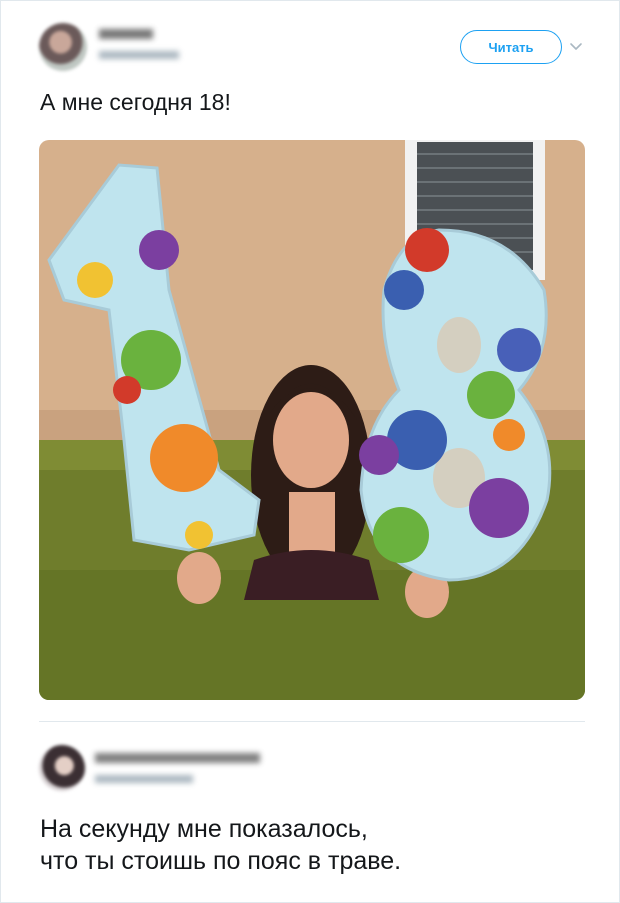 The height and width of the screenshot is (903, 620). I want to click on reply-text-line-1: На секунду мне показалось,, so click(204, 829).